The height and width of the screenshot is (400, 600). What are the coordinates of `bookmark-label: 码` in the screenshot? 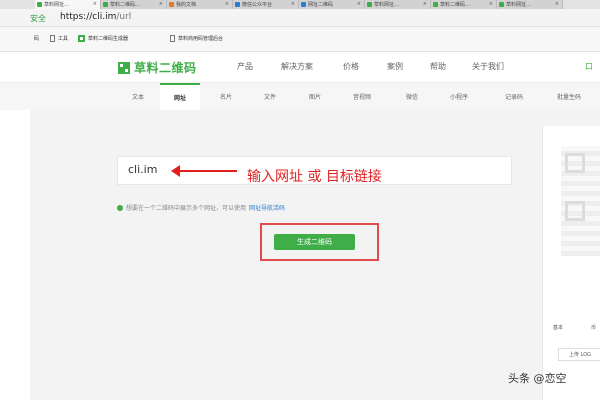 It's located at (37, 39).